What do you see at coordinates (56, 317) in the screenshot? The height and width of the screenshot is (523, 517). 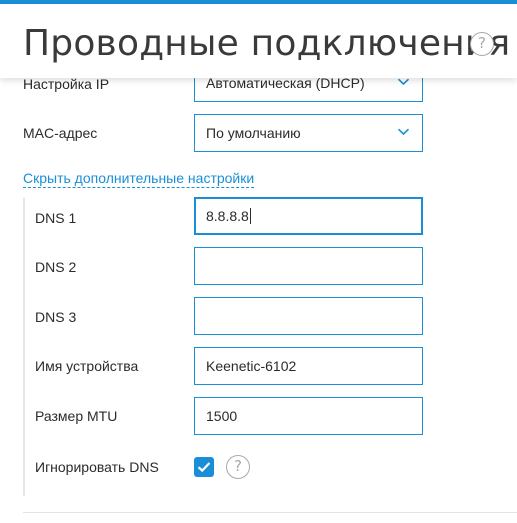 I see `dns3-label: DNS 3` at bounding box center [56, 317].